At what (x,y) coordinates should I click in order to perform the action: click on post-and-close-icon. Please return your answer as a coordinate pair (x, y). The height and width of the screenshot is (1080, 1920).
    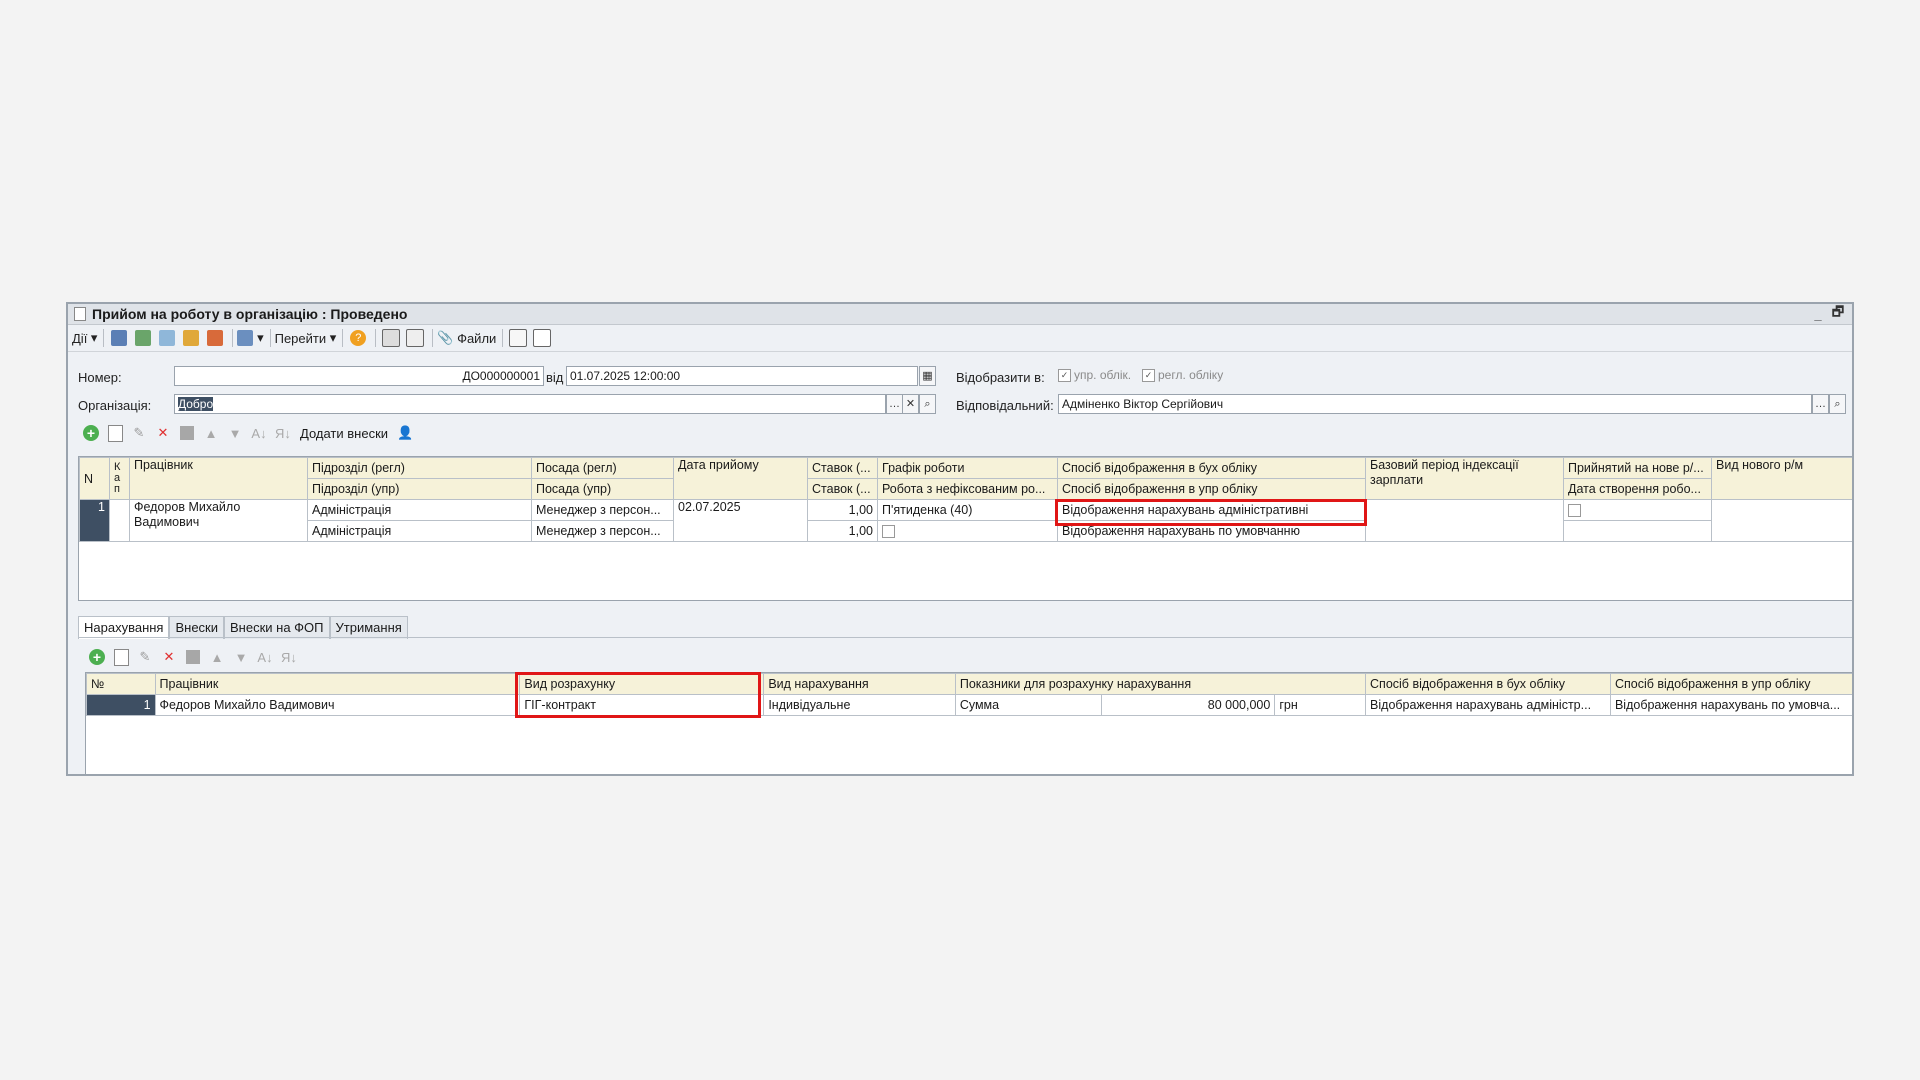
    Looking at the image, I should click on (119, 338).